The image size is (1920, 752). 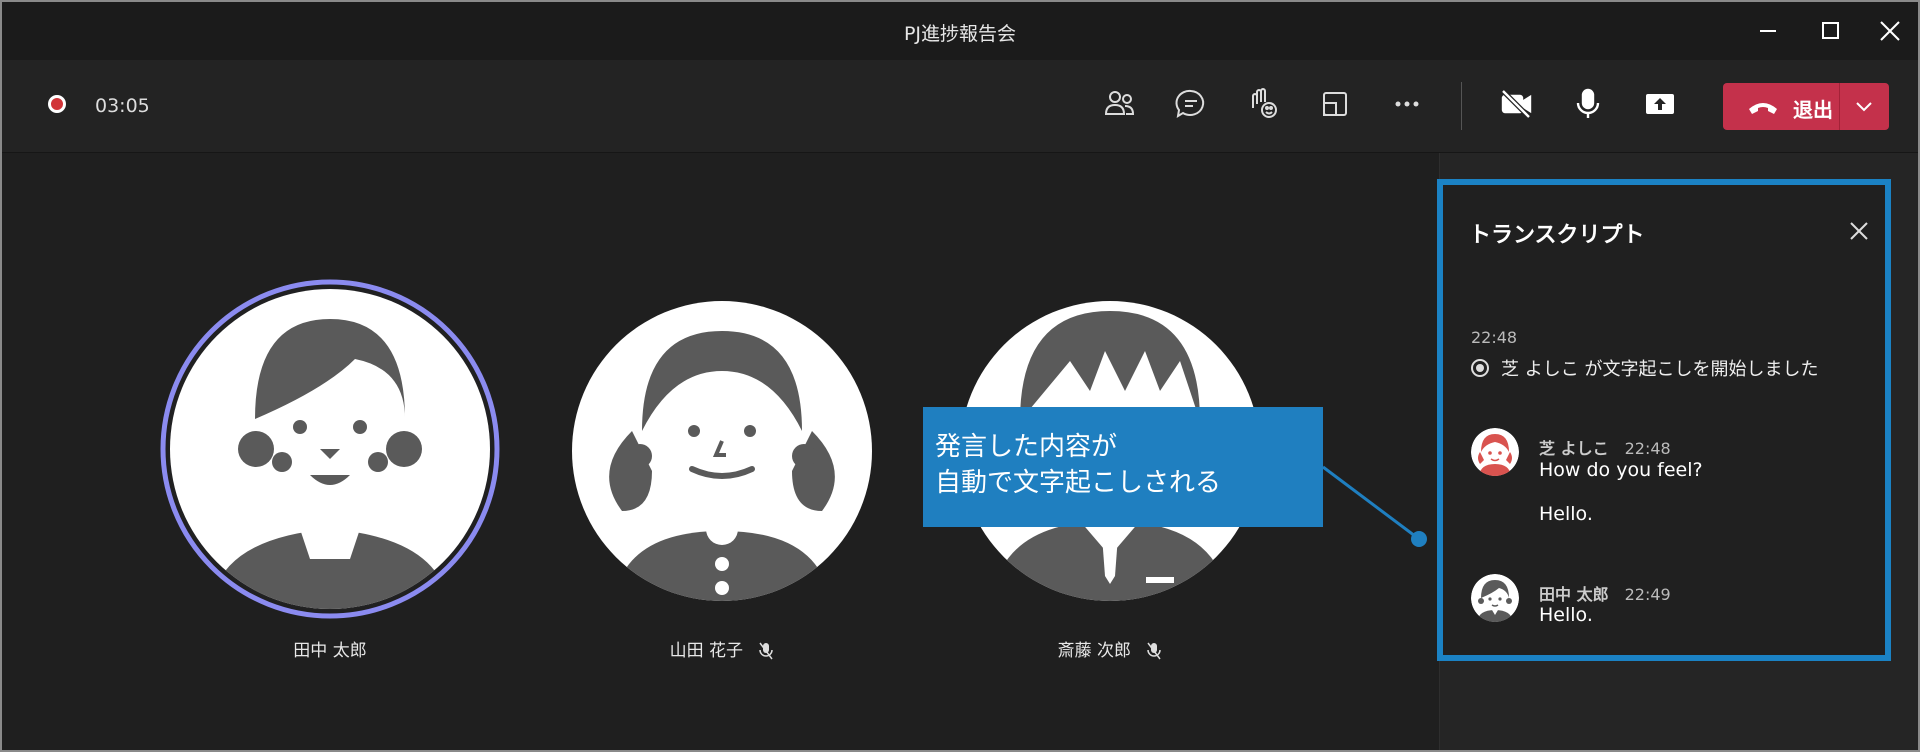 I want to click on participant-name-label: 斎藤 次郎, so click(x=1094, y=651).